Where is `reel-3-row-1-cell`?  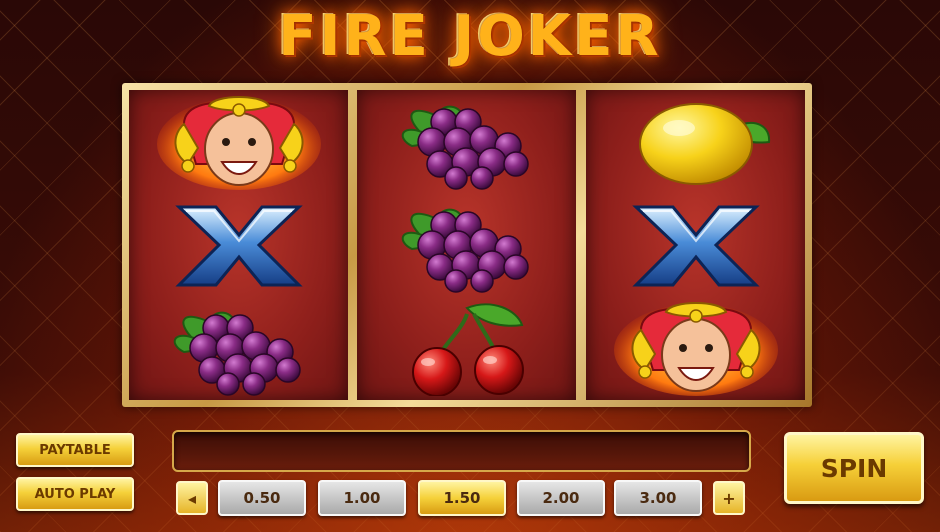 reel-3-row-1-cell is located at coordinates (695, 141).